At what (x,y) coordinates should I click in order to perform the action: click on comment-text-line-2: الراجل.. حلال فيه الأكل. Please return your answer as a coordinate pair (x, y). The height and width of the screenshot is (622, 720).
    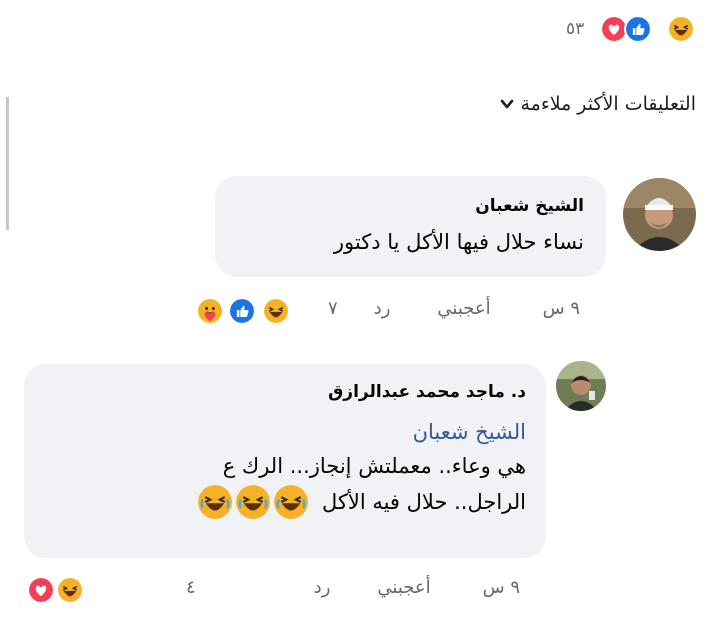
    Looking at the image, I should click on (285, 502).